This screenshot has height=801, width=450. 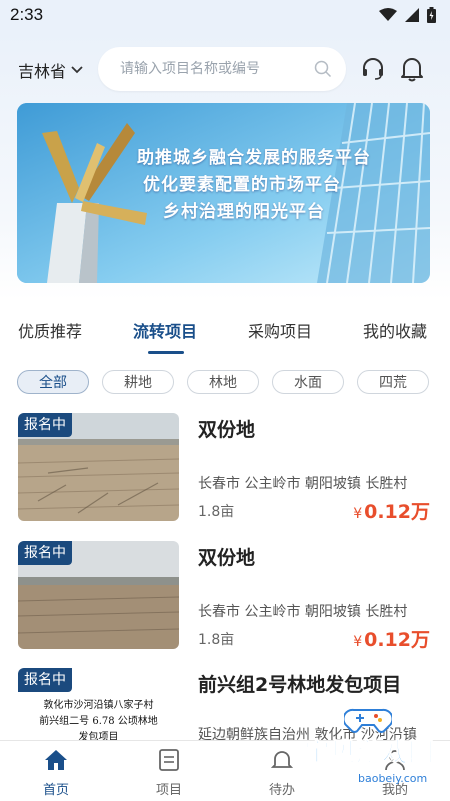 I want to click on chevron-down-icon, so click(x=77, y=70).